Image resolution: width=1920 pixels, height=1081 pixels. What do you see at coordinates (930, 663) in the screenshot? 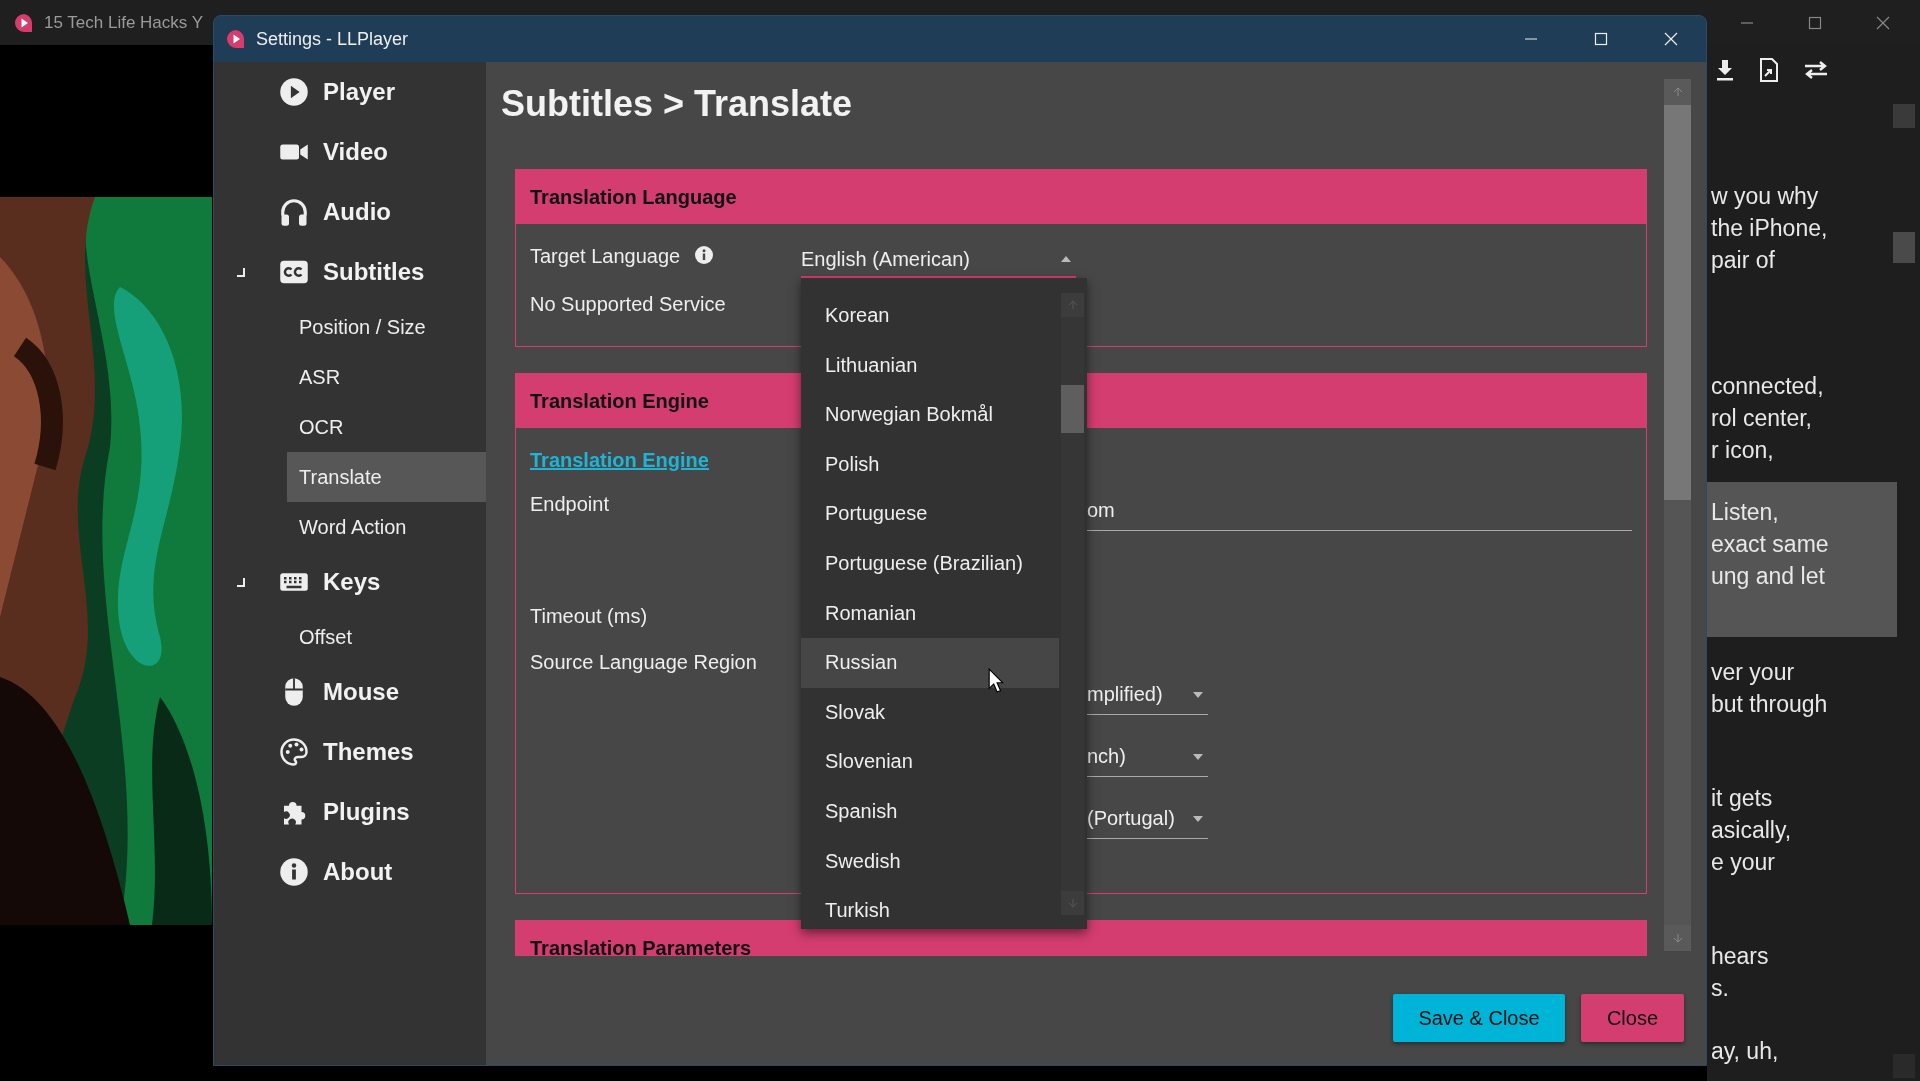
I see `dropdown-option: Russian` at bounding box center [930, 663].